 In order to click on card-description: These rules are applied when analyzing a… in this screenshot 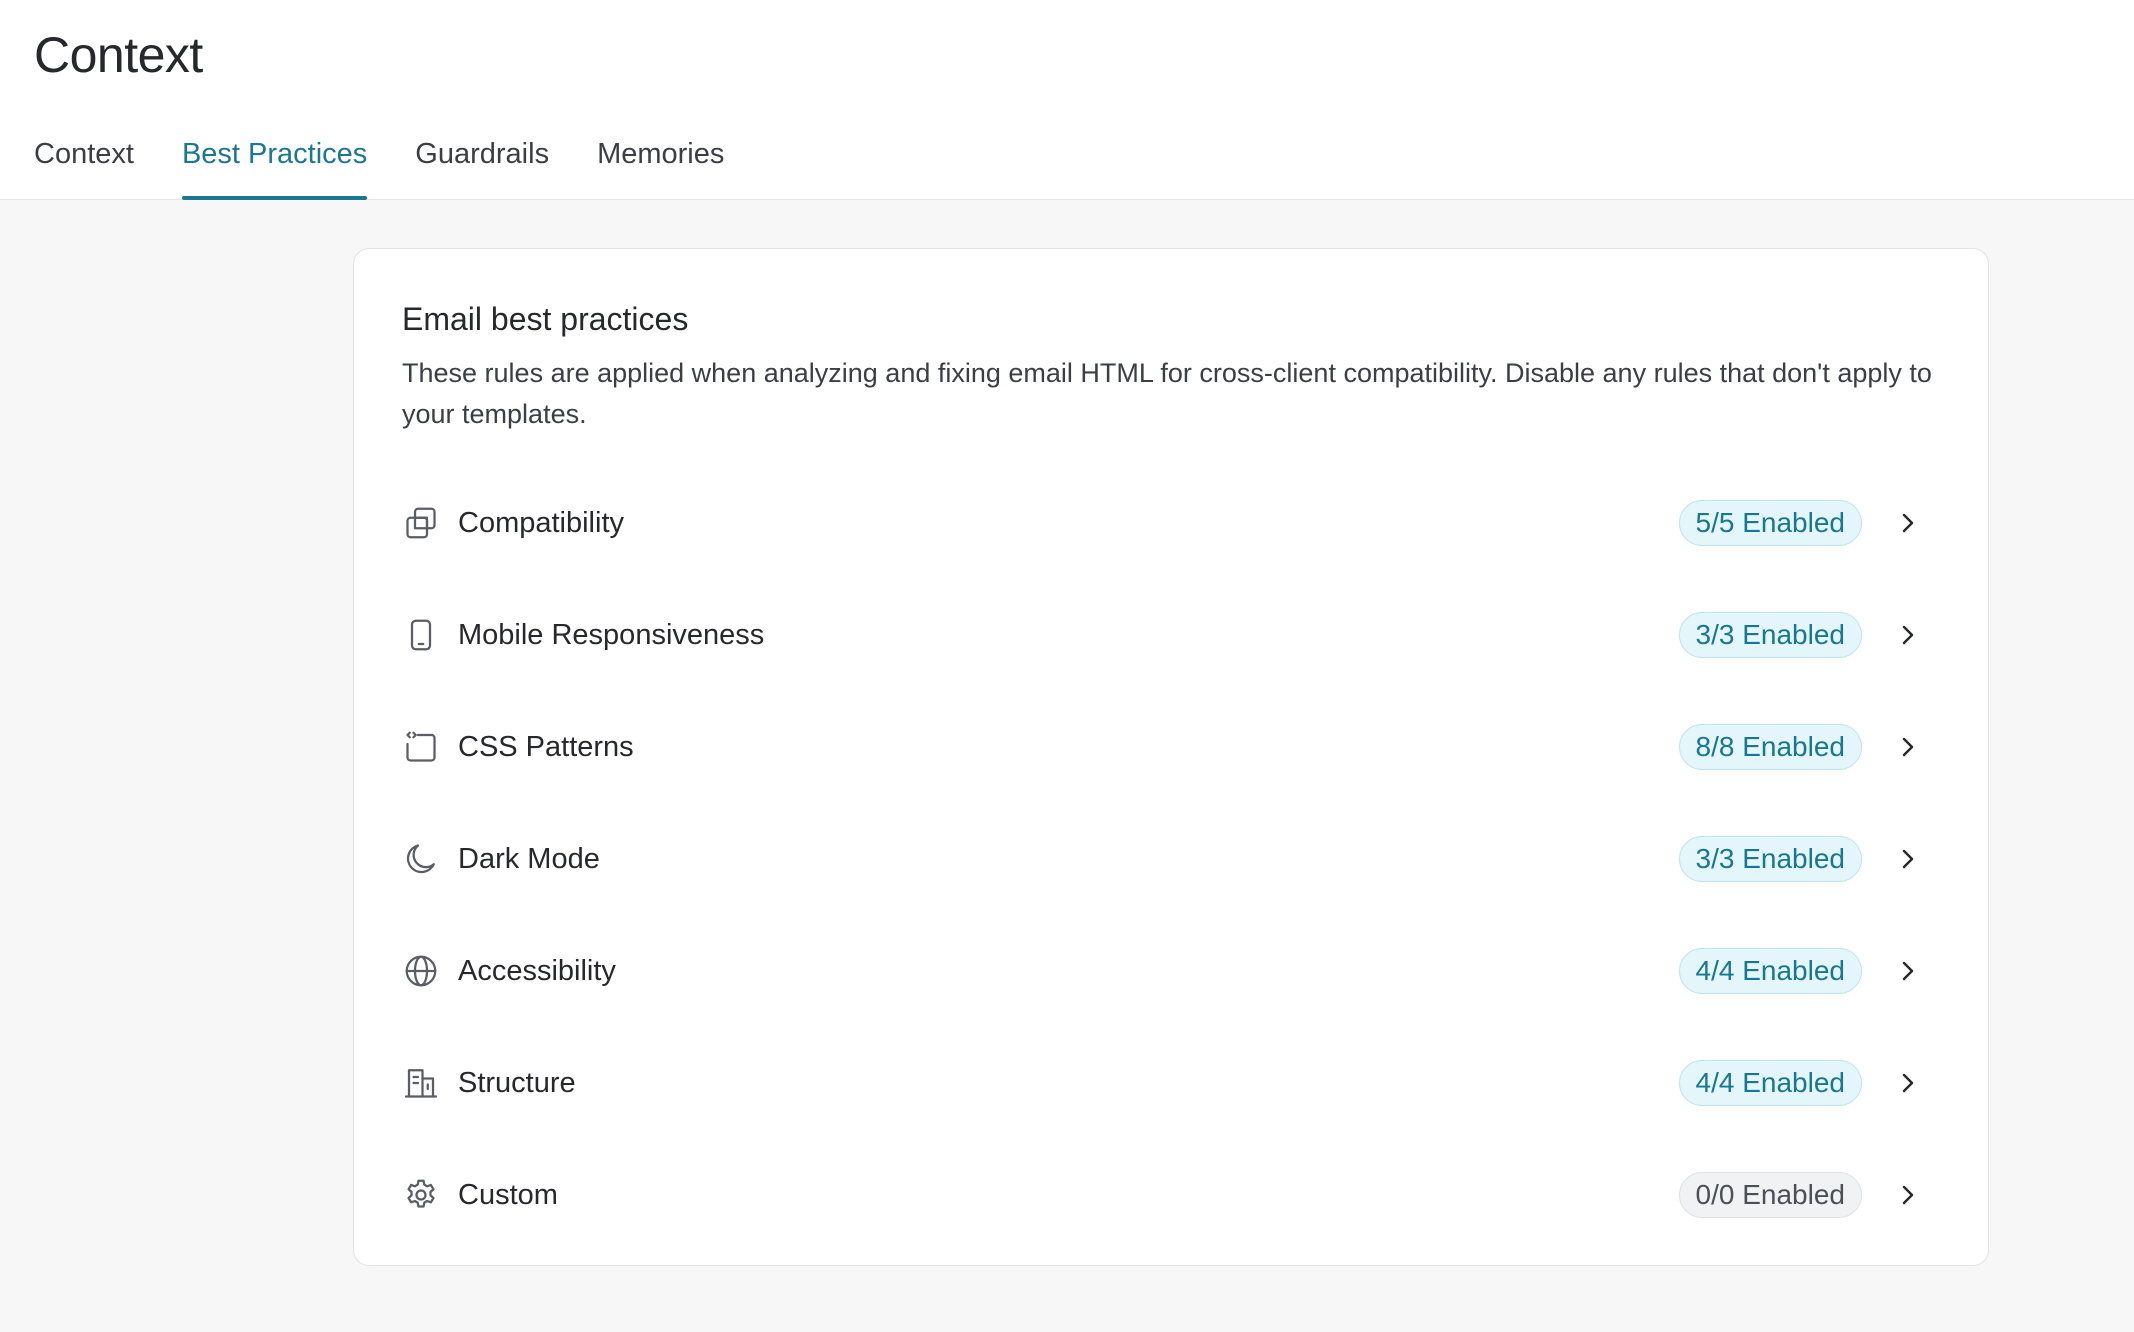, I will do `click(1167, 393)`.